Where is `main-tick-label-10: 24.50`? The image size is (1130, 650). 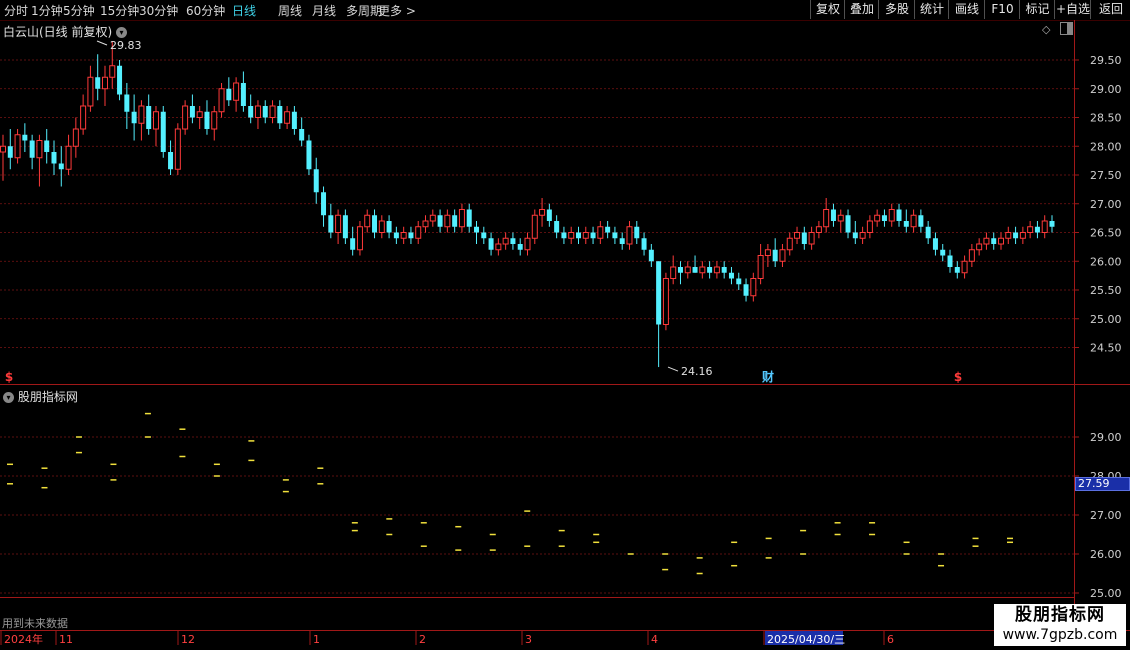
main-tick-label-10: 24.50 is located at coordinates (1106, 348).